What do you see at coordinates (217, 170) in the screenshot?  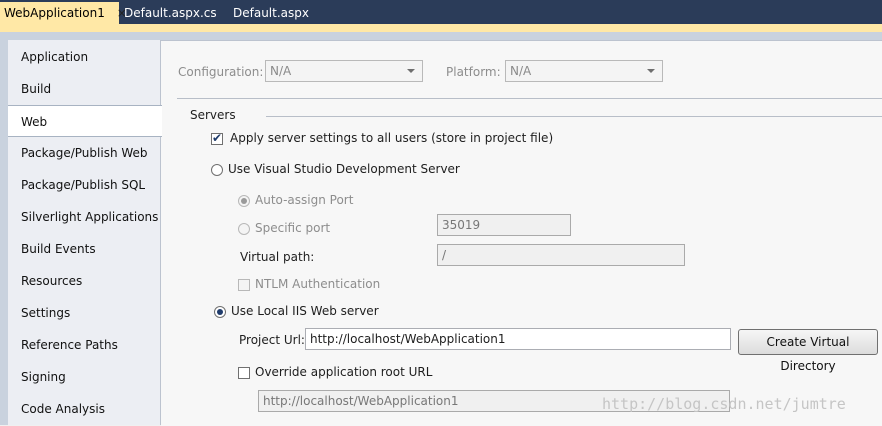 I see `vs-dev-server-radio` at bounding box center [217, 170].